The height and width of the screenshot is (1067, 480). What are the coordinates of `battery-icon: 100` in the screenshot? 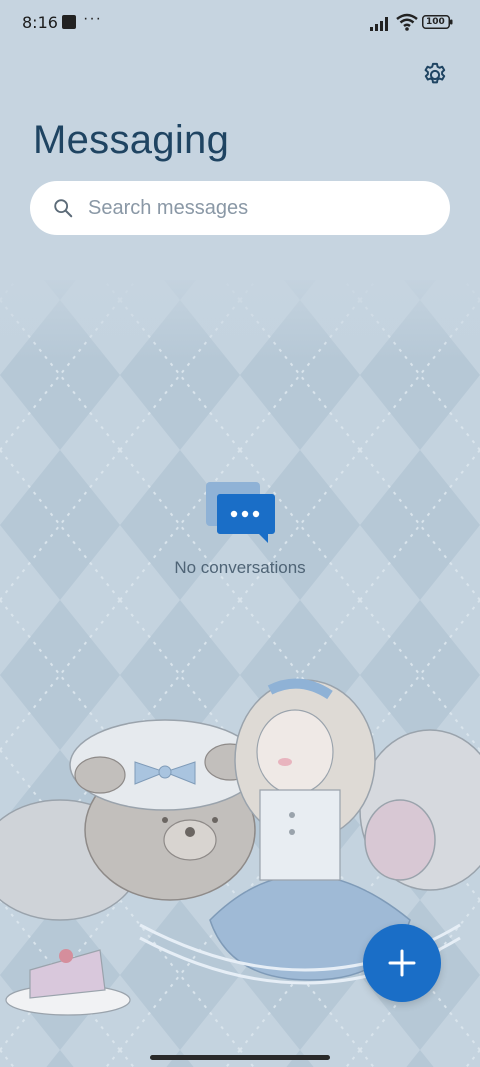 It's located at (437, 22).